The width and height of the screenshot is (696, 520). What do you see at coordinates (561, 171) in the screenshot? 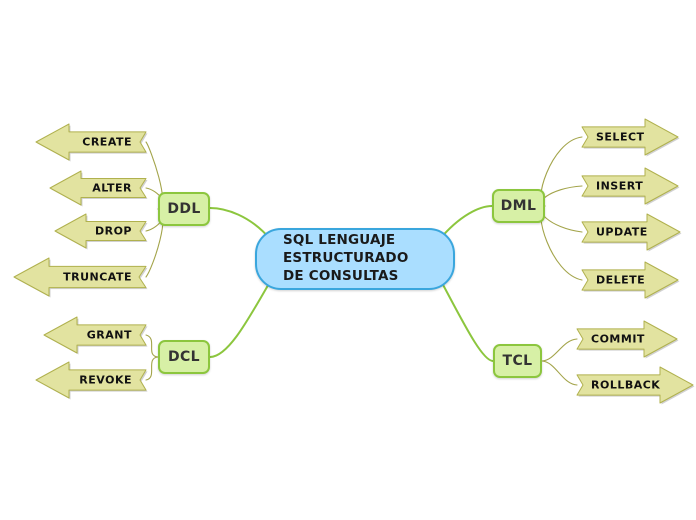
I see `edge-dml-select` at bounding box center [561, 171].